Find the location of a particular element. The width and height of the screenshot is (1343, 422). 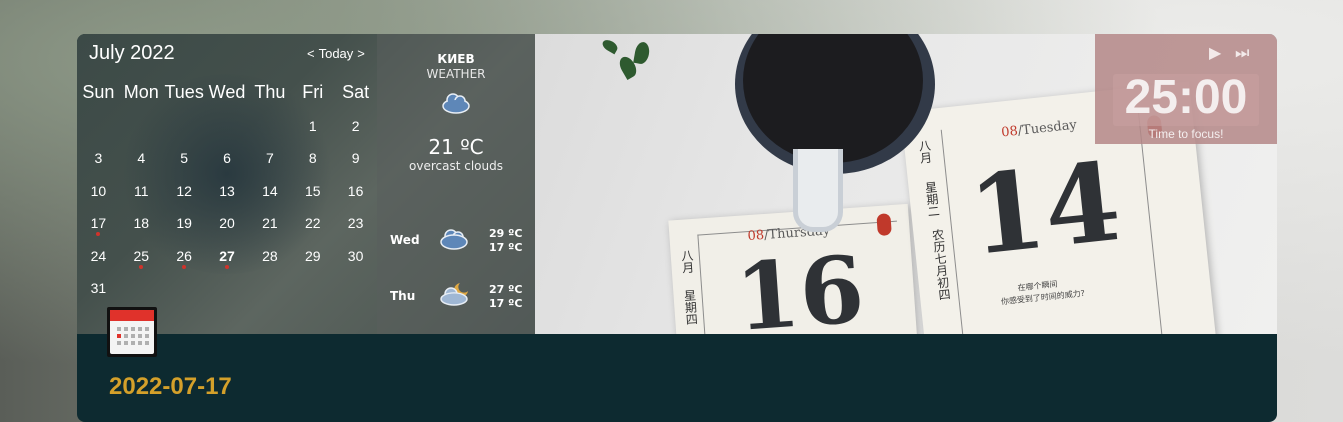

calendar-day: 1 is located at coordinates (312, 132).